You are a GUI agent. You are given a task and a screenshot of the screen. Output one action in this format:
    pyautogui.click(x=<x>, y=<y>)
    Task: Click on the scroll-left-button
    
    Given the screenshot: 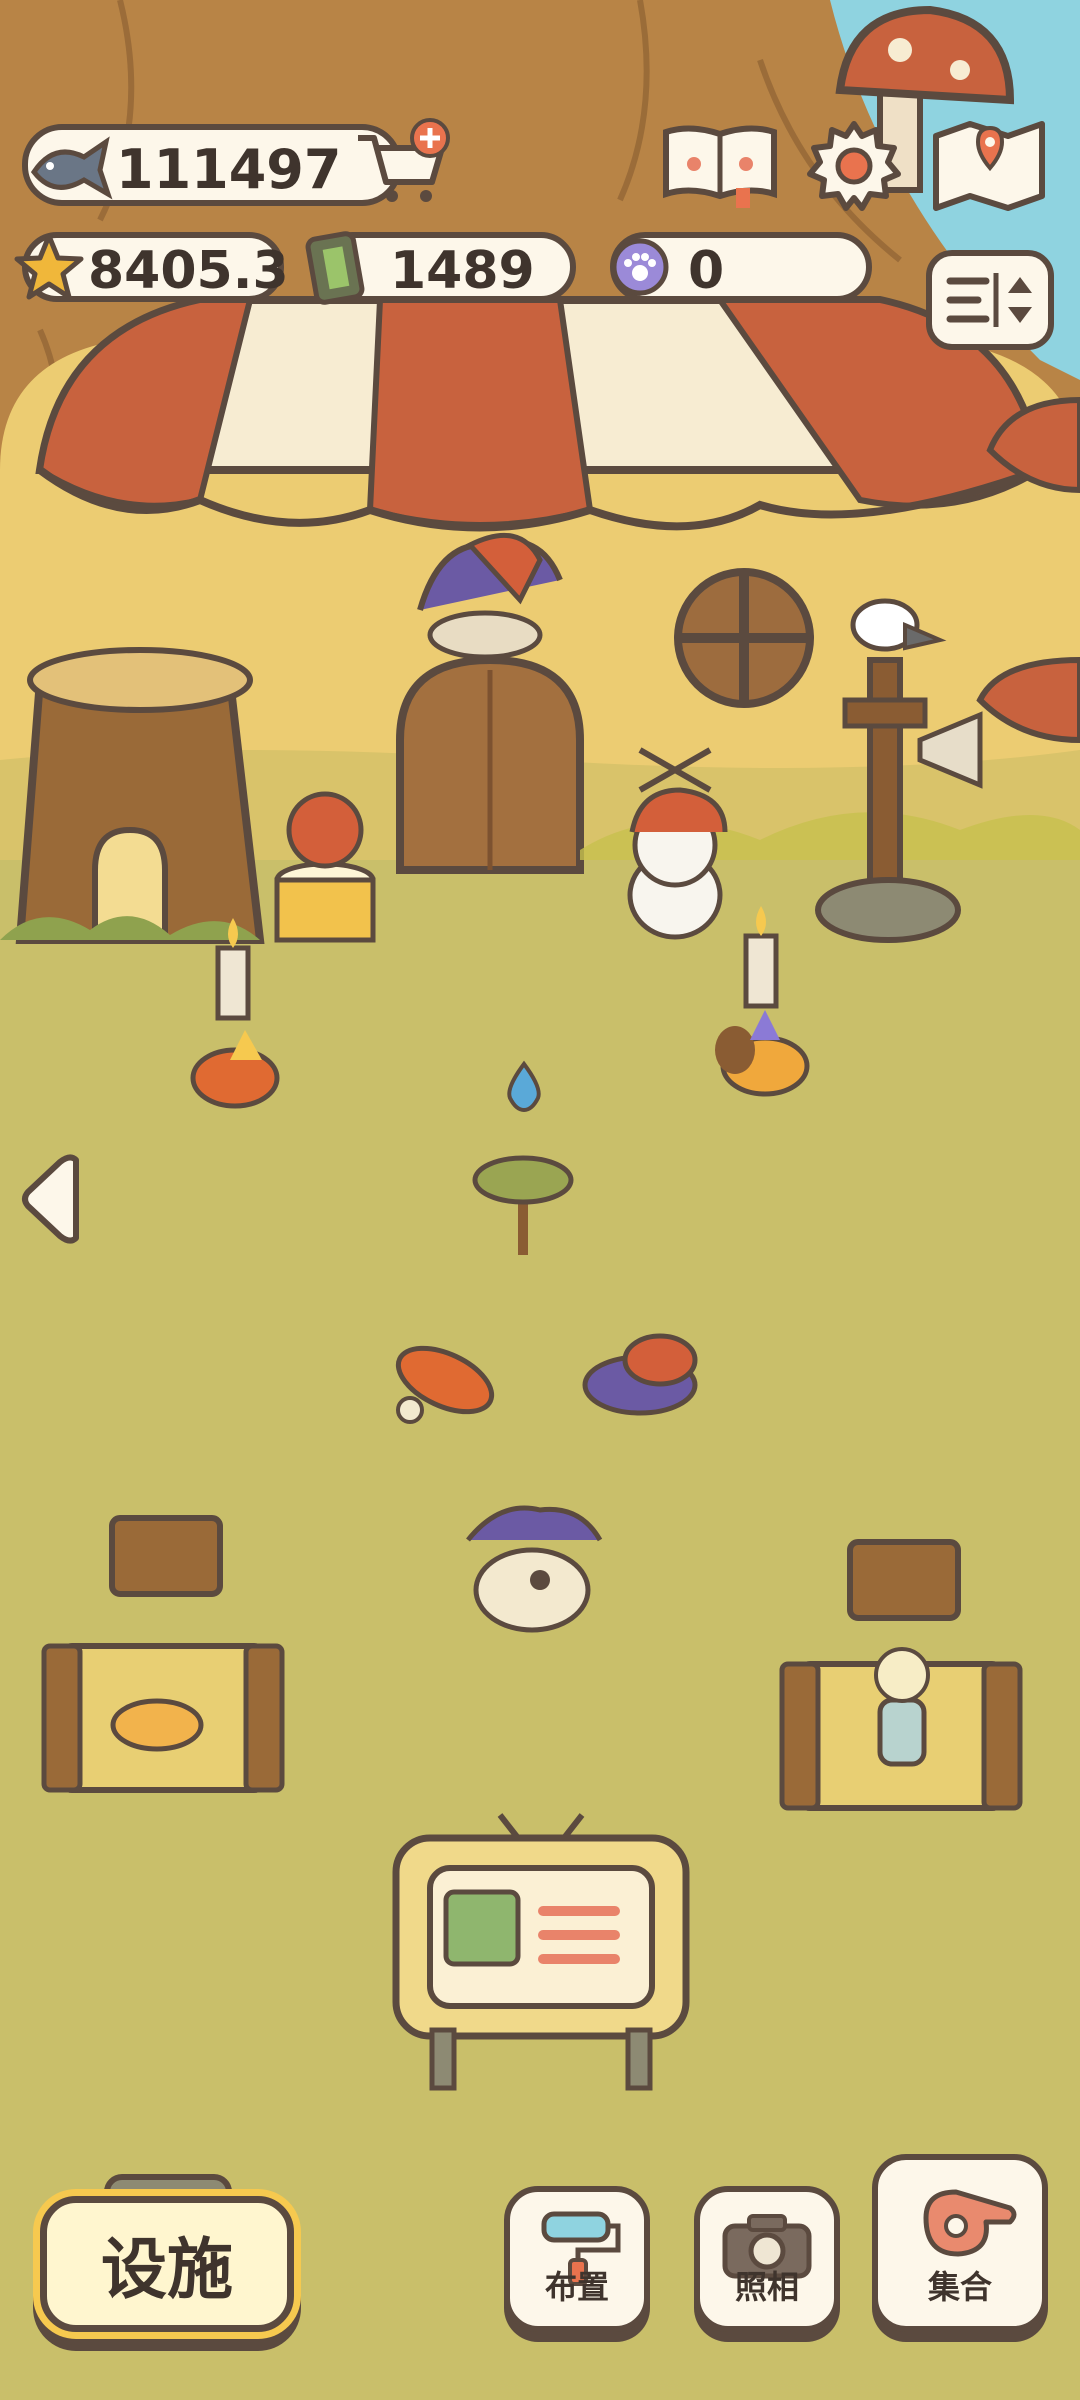 What is the action you would take?
    pyautogui.click(x=53, y=1199)
    